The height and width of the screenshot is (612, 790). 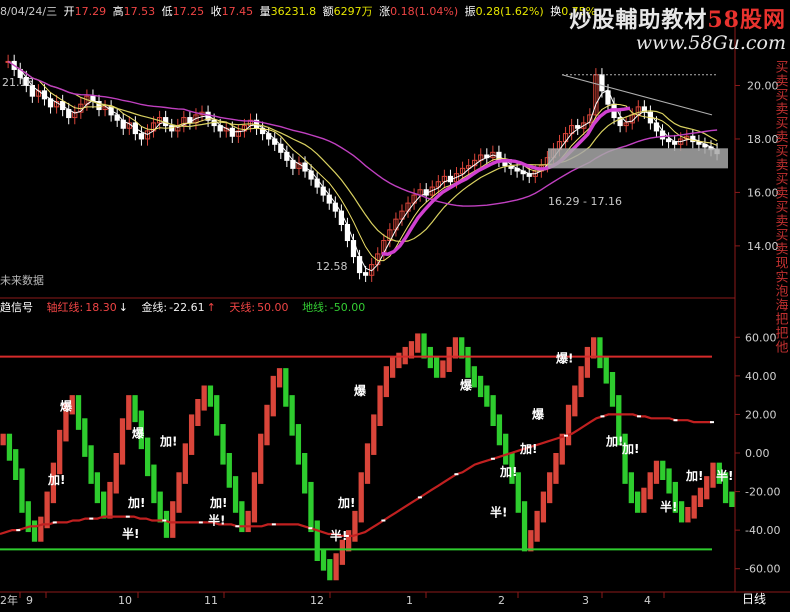 I want to click on time-tick-label: 11, so click(x=211, y=600).